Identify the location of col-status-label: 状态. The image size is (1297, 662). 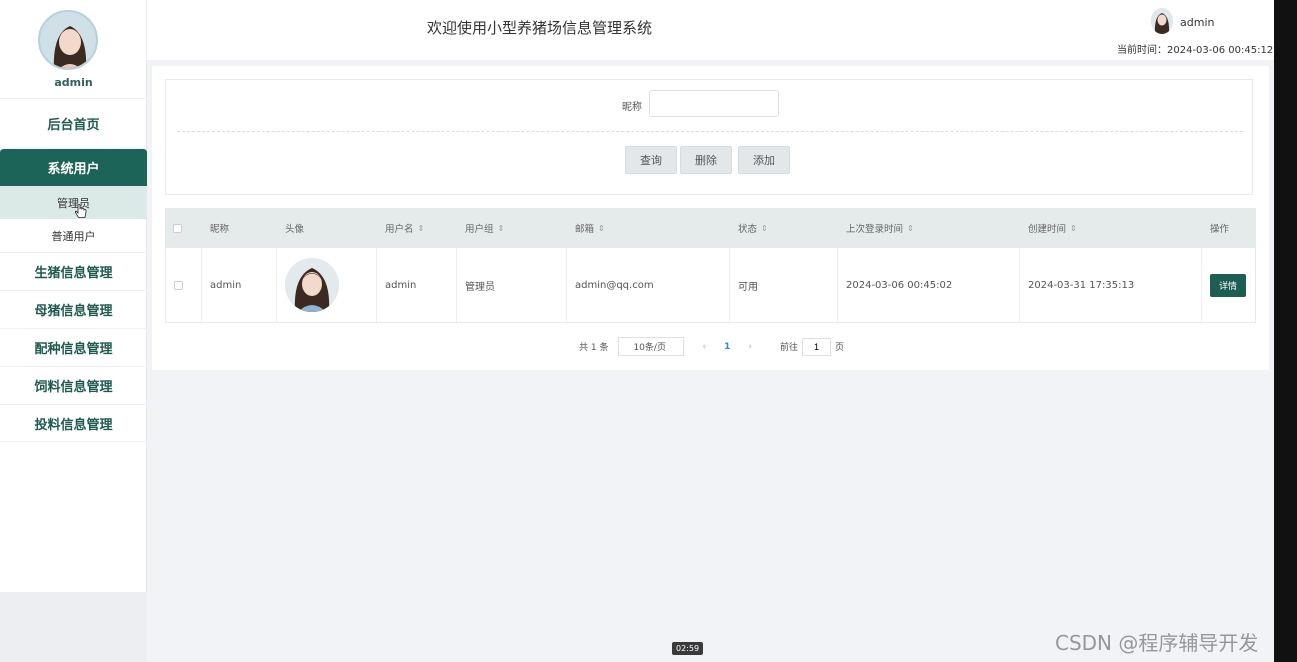
(748, 229).